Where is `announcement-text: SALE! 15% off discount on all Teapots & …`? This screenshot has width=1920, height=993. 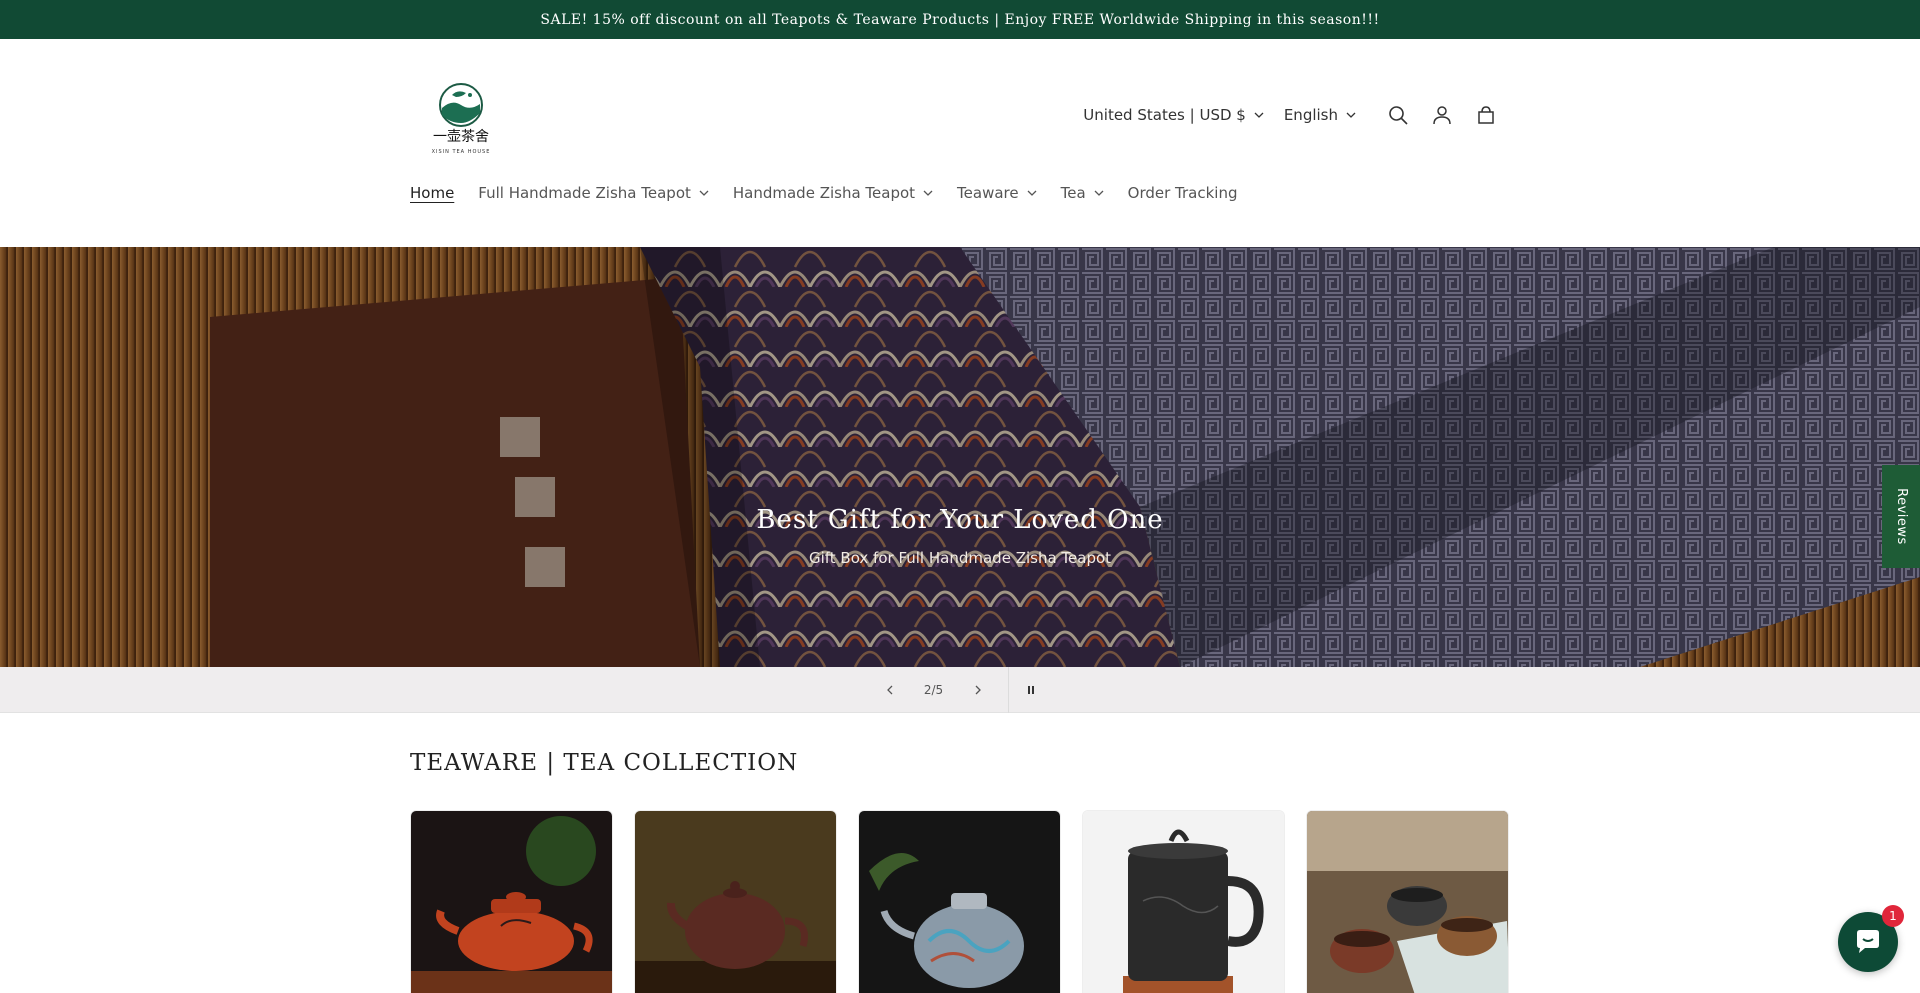 announcement-text: SALE! 15% off discount on all Teapots & … is located at coordinates (960, 19).